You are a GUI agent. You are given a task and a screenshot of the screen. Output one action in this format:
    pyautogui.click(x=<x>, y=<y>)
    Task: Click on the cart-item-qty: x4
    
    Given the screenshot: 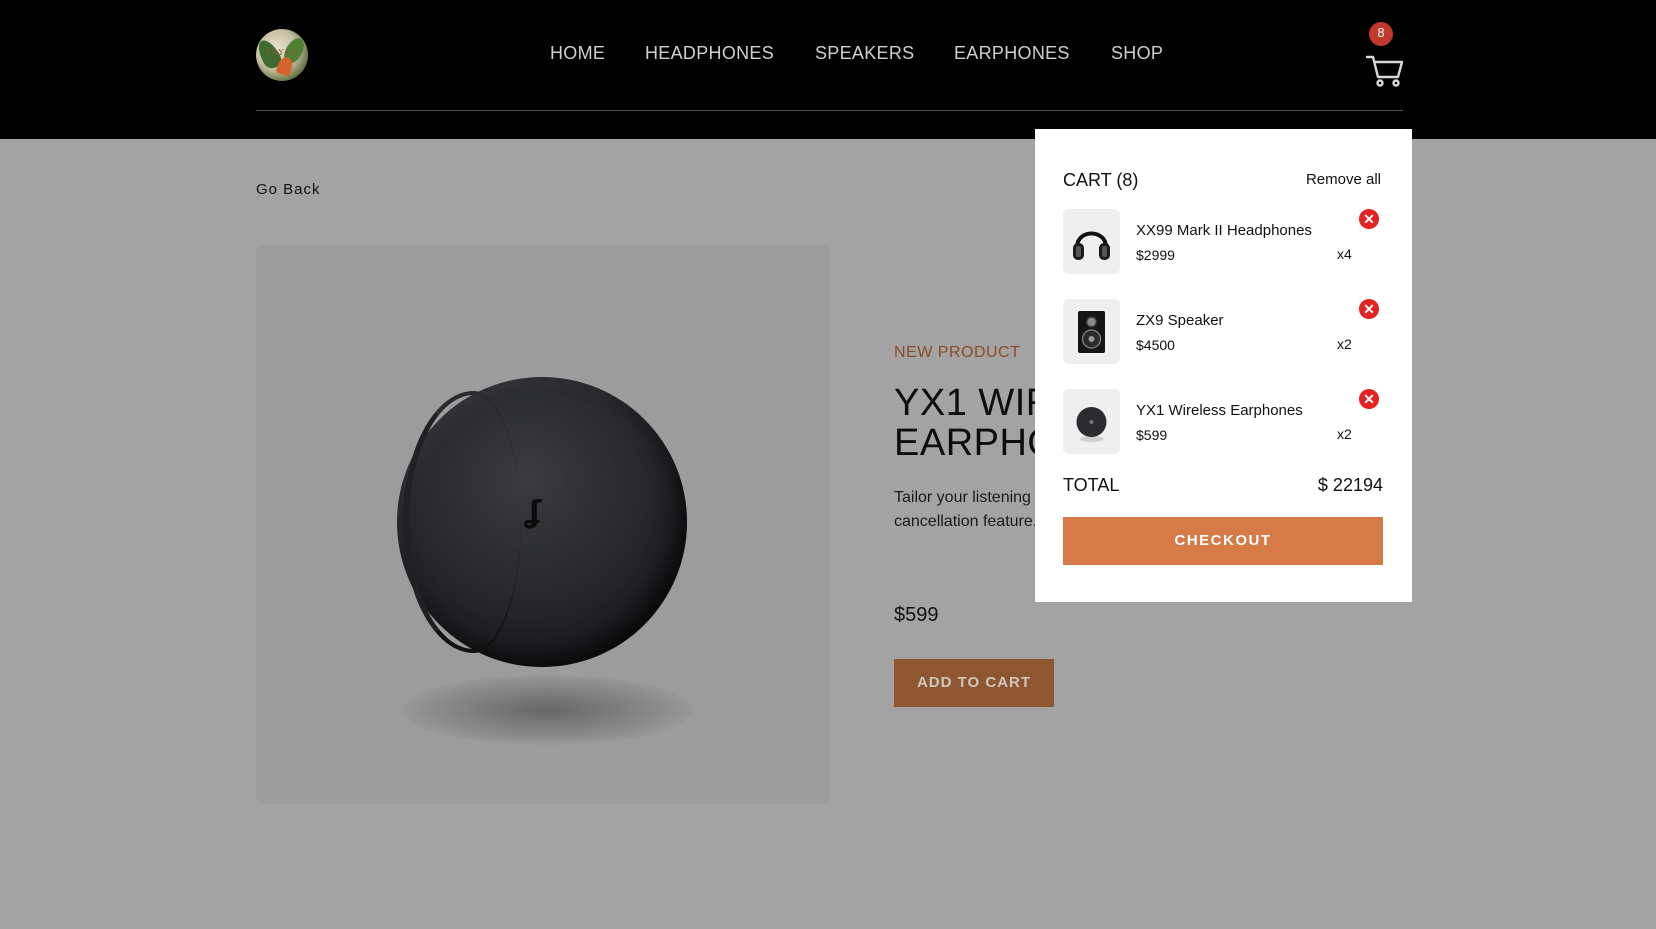 What is the action you would take?
    pyautogui.click(x=1344, y=254)
    